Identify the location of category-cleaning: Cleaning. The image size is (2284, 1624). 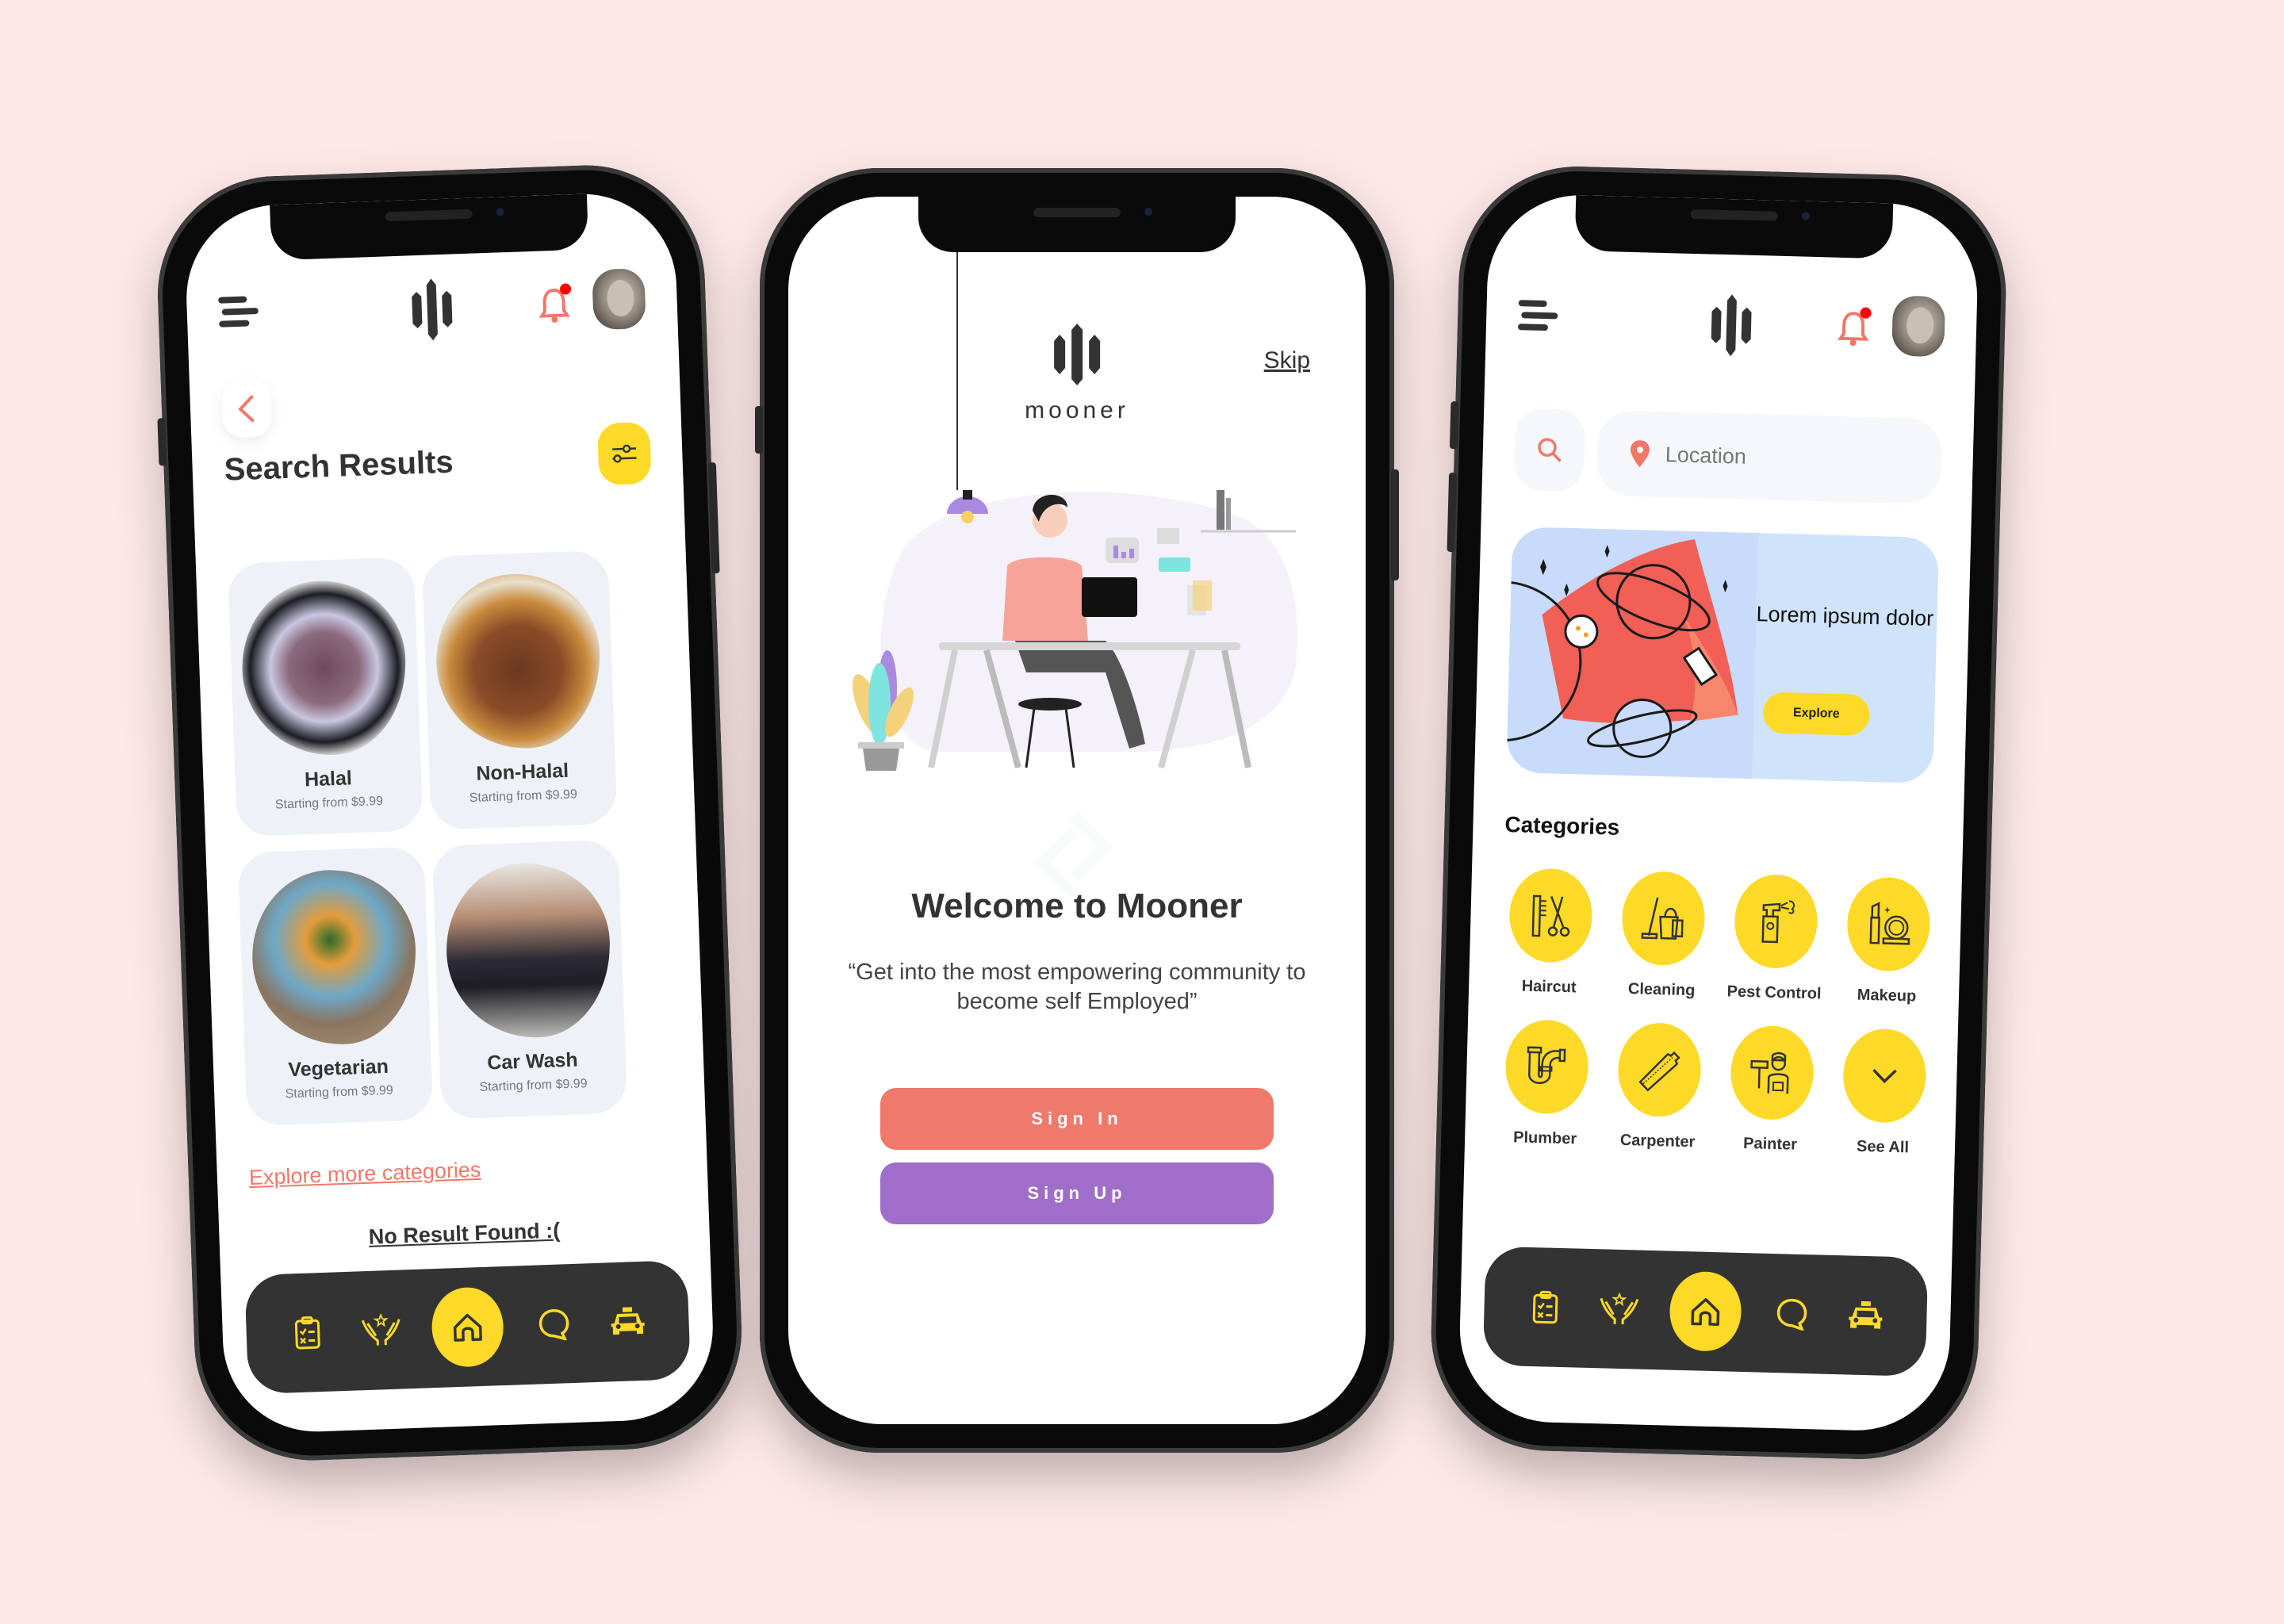
(1663, 935).